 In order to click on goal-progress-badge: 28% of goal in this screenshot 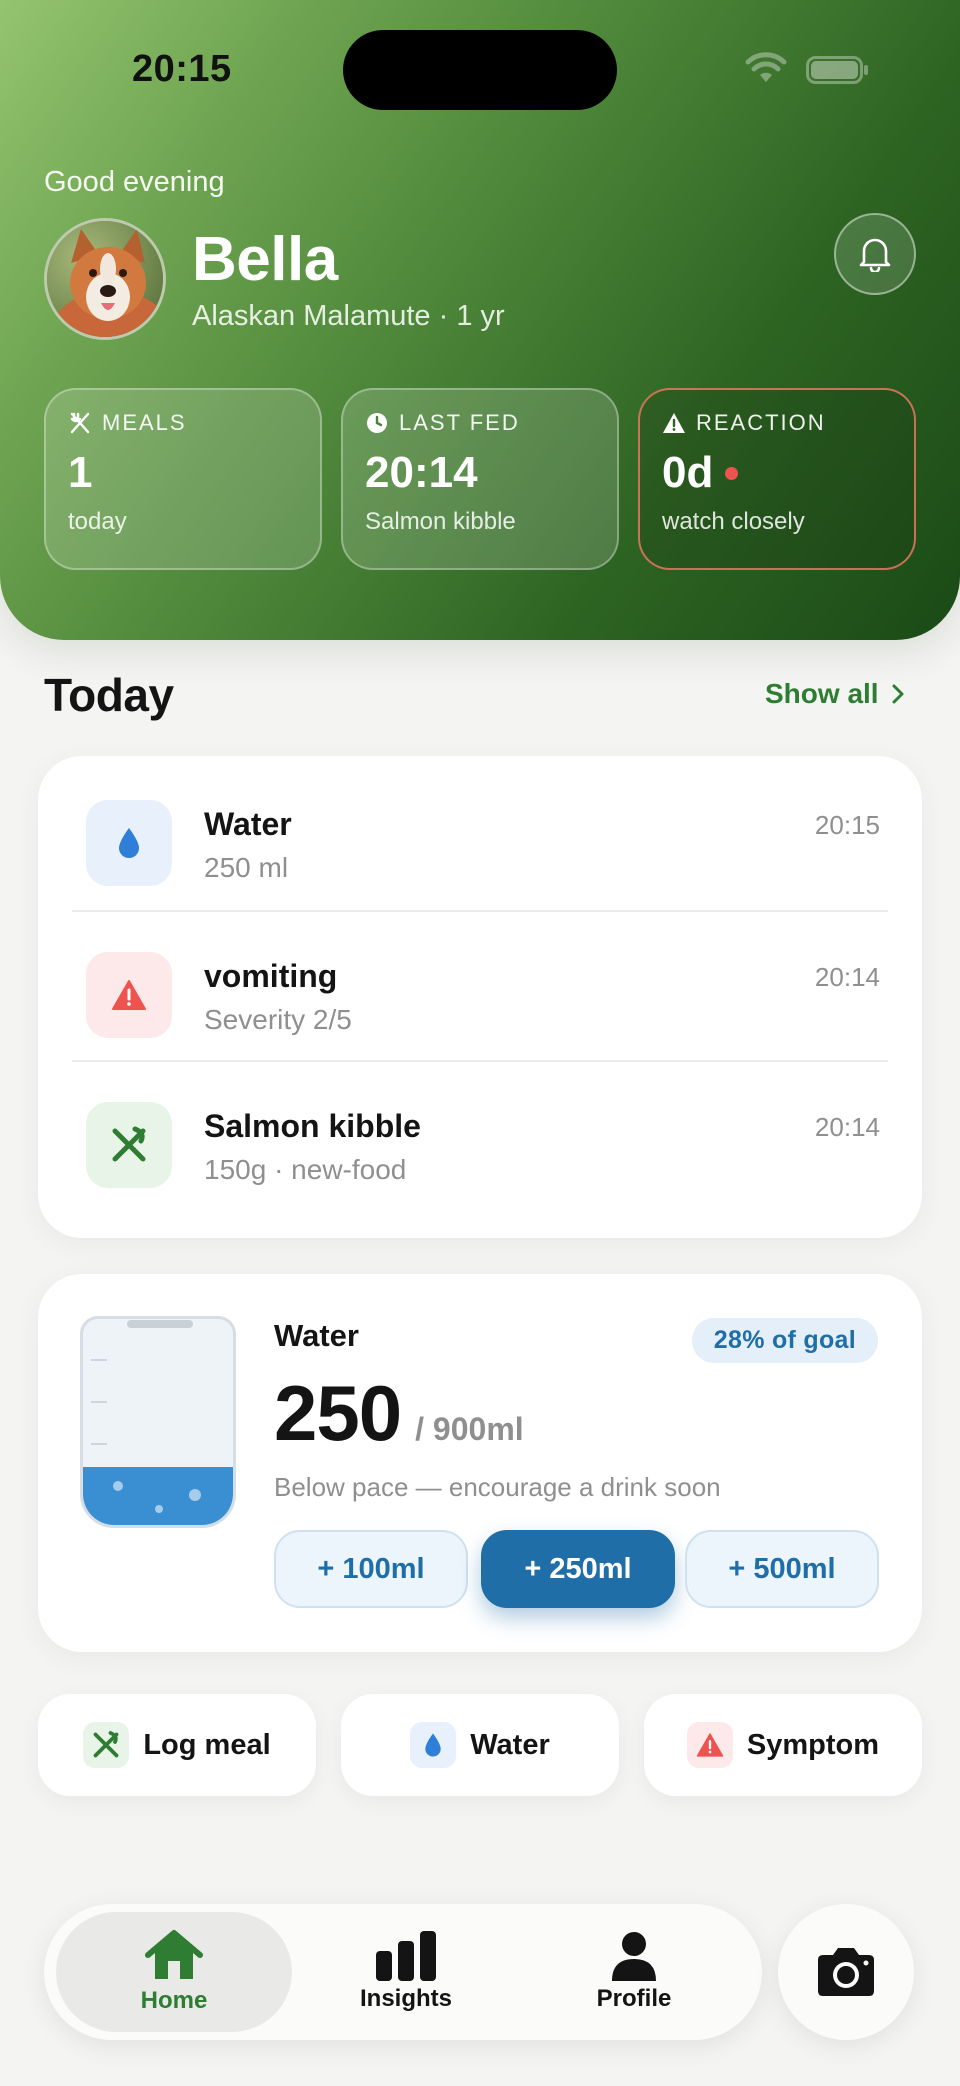, I will do `click(784, 1340)`.